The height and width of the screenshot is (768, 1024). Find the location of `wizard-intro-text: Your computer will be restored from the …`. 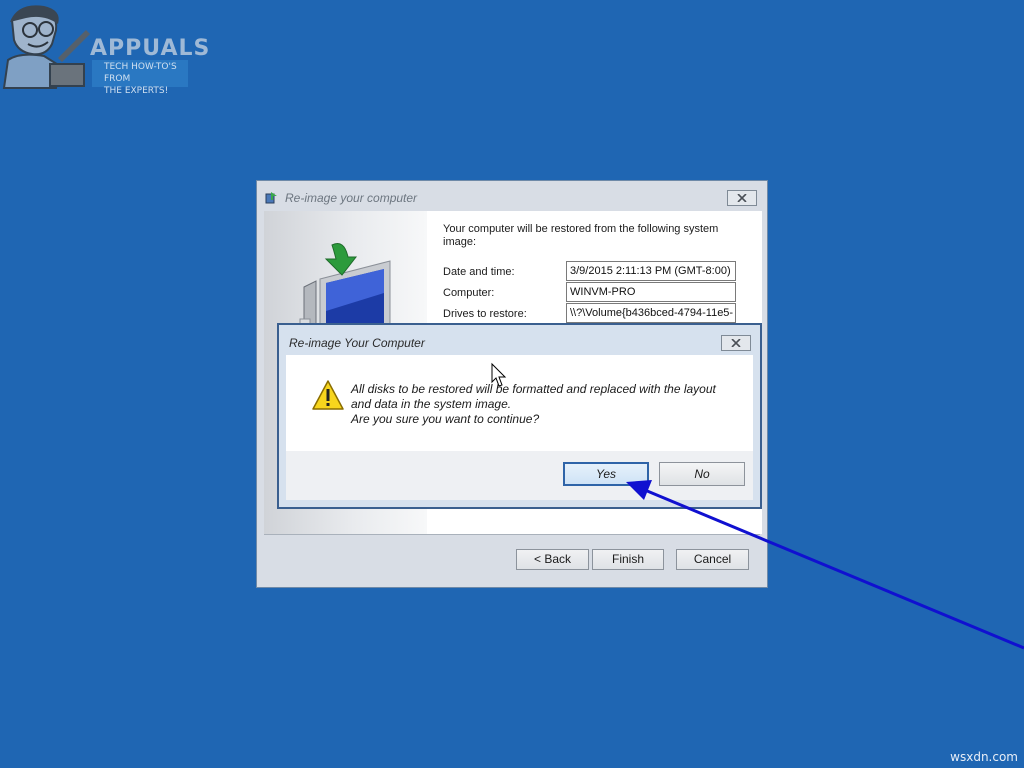

wizard-intro-text: Your computer will be restored from the … is located at coordinates (581, 235).